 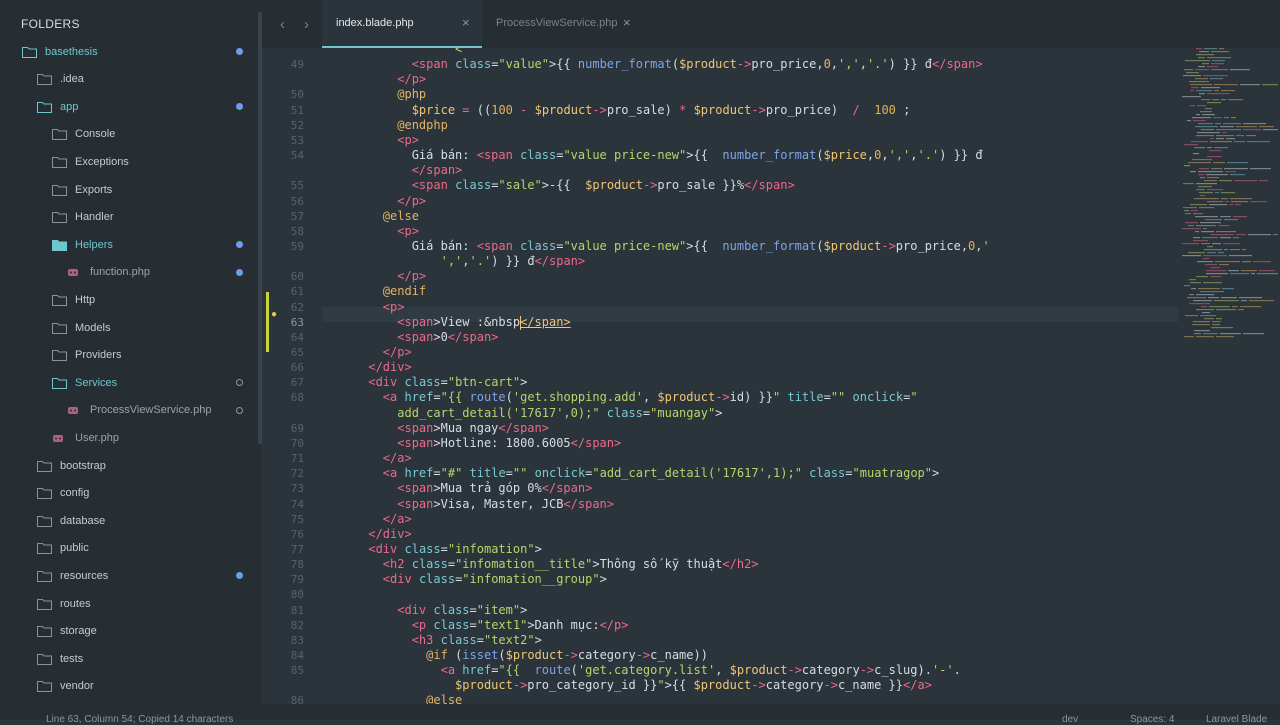 What do you see at coordinates (147, 520) in the screenshot?
I see `folder-item-database: database` at bounding box center [147, 520].